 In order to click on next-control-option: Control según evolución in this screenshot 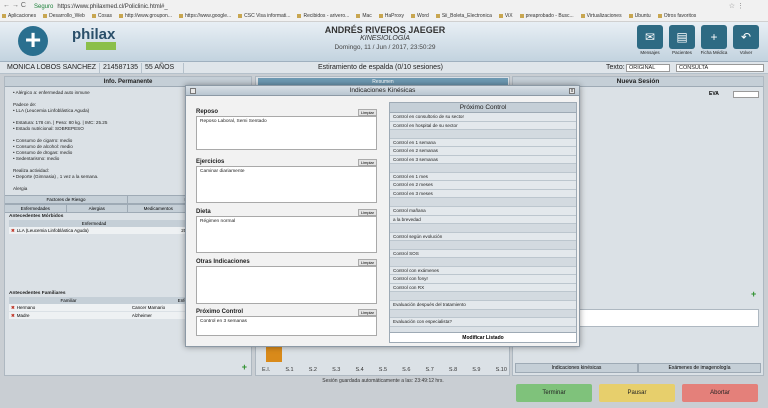, I will do `click(483, 237)`.